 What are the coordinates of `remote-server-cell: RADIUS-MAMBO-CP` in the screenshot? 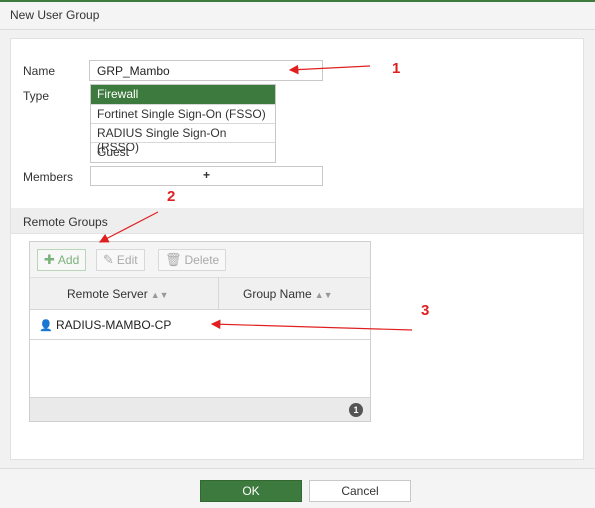 It's located at (114, 325).